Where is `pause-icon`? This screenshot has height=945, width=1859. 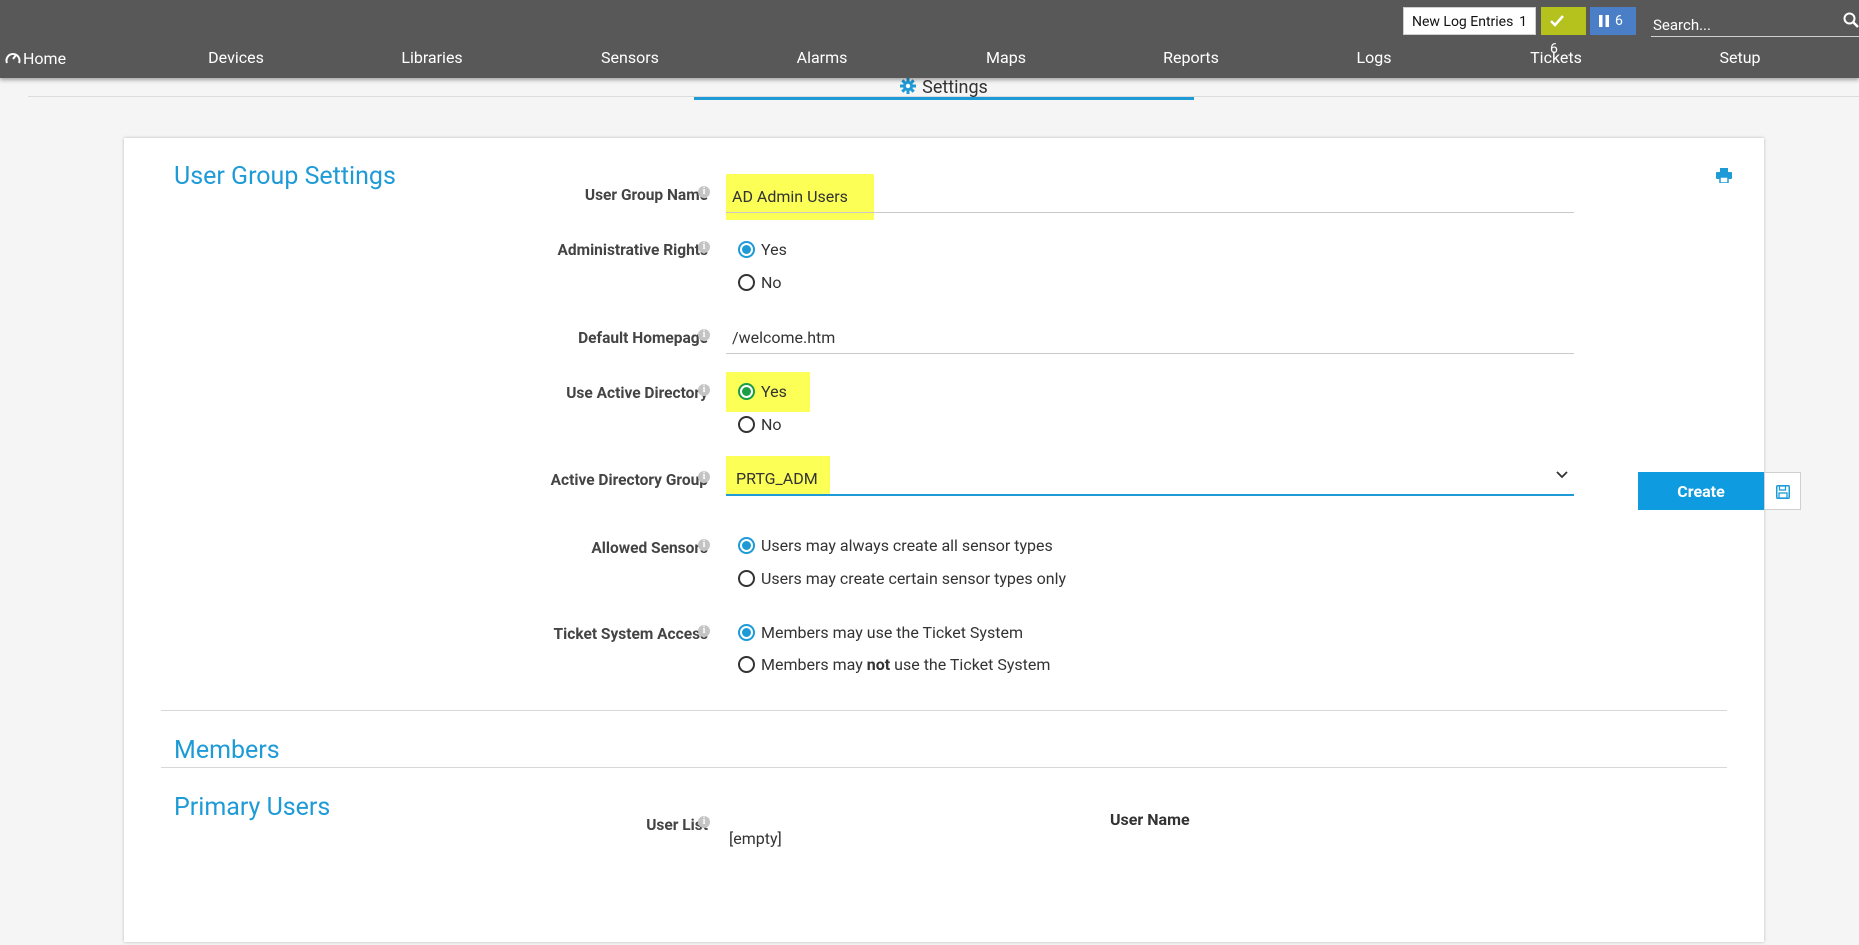 pause-icon is located at coordinates (1604, 21).